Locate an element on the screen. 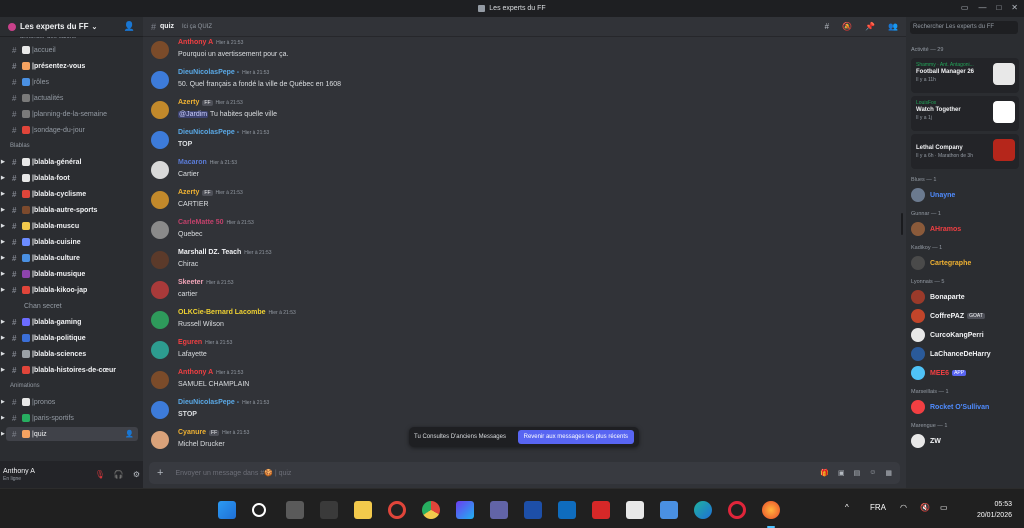 The height and width of the screenshot is (528, 1024). channel-planning-de-la-semaine: # | planning-de-la-semaine is located at coordinates (72, 114).